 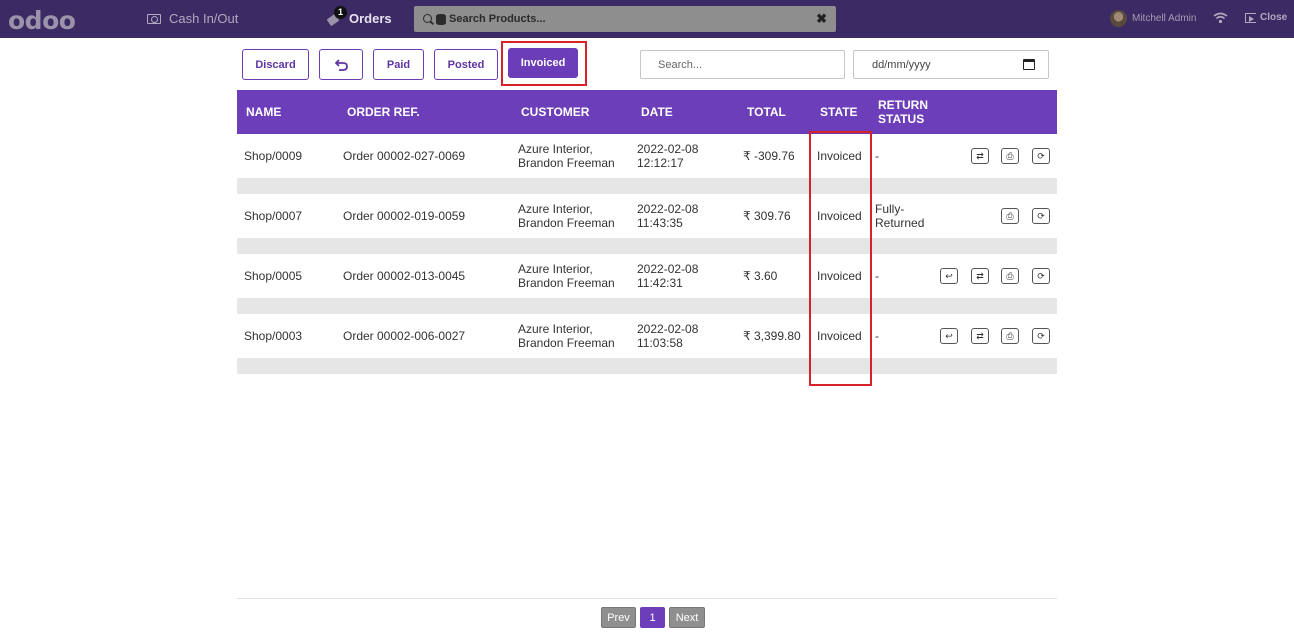 What do you see at coordinates (769, 156) in the screenshot?
I see `cell-total: ₹ -309.76` at bounding box center [769, 156].